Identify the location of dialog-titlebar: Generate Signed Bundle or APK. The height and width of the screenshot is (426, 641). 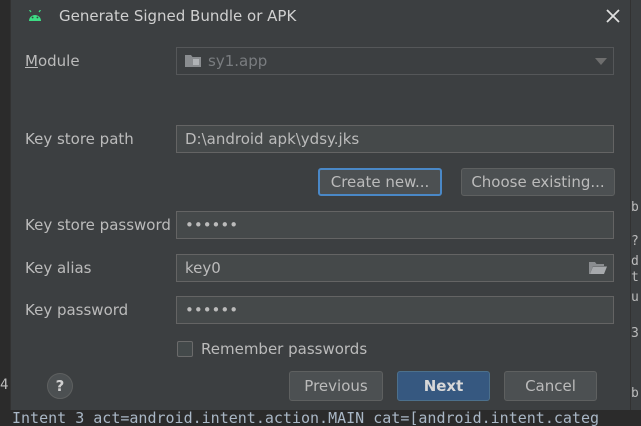
(320, 17).